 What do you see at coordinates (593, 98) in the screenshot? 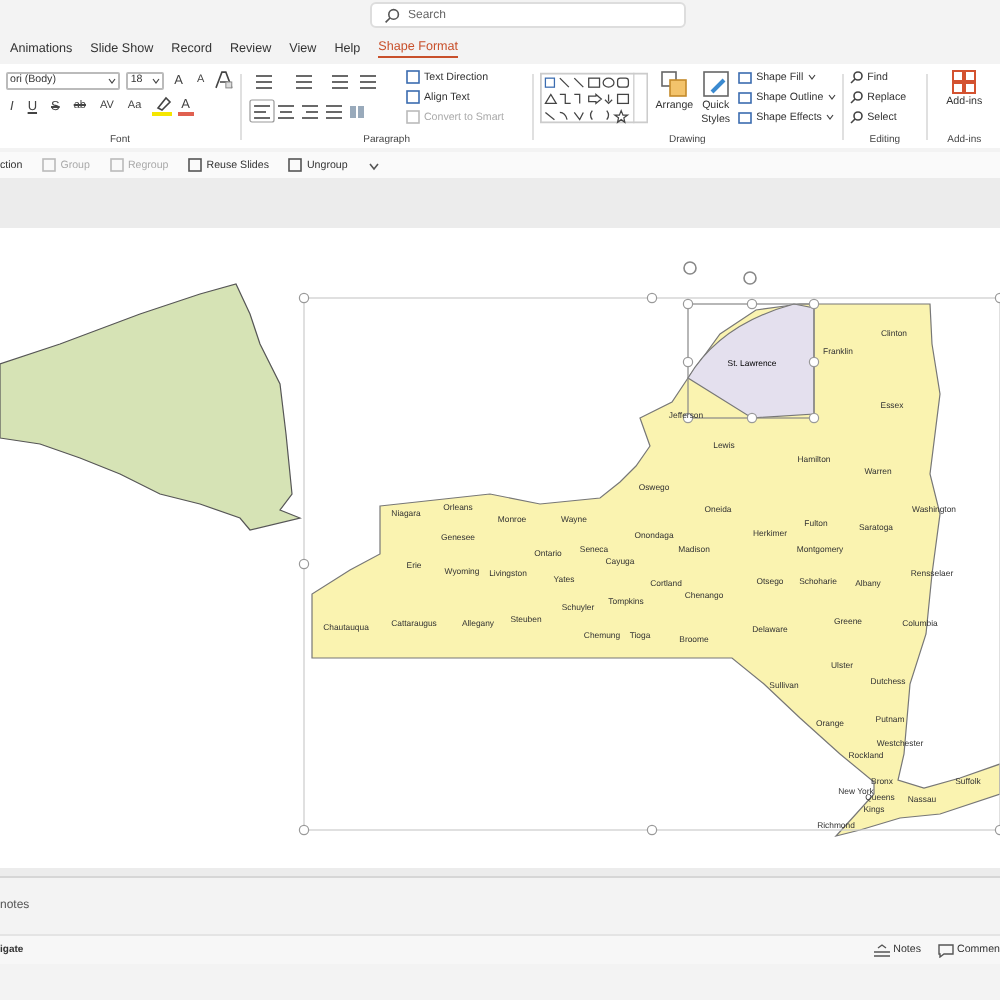
I see `shapes-gallery` at bounding box center [593, 98].